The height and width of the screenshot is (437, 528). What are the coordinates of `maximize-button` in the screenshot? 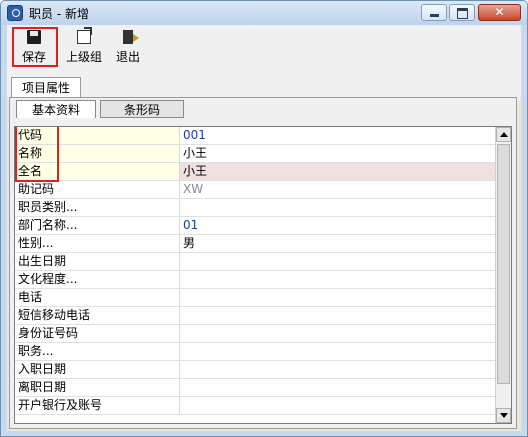 It's located at (462, 12).